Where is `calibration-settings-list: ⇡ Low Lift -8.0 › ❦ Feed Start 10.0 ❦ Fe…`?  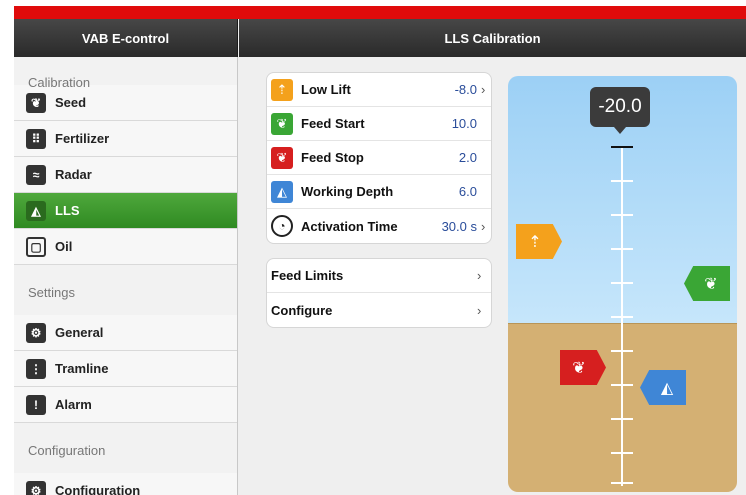 calibration-settings-list: ⇡ Low Lift -8.0 › ❦ Feed Start 10.0 ❦ Fe… is located at coordinates (379, 158).